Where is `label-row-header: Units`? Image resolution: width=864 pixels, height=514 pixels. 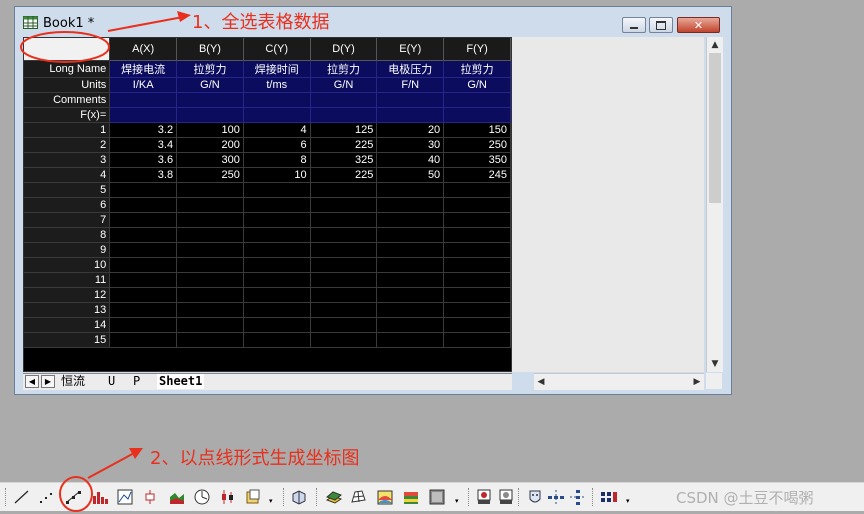 label-row-header: Units is located at coordinates (67, 85).